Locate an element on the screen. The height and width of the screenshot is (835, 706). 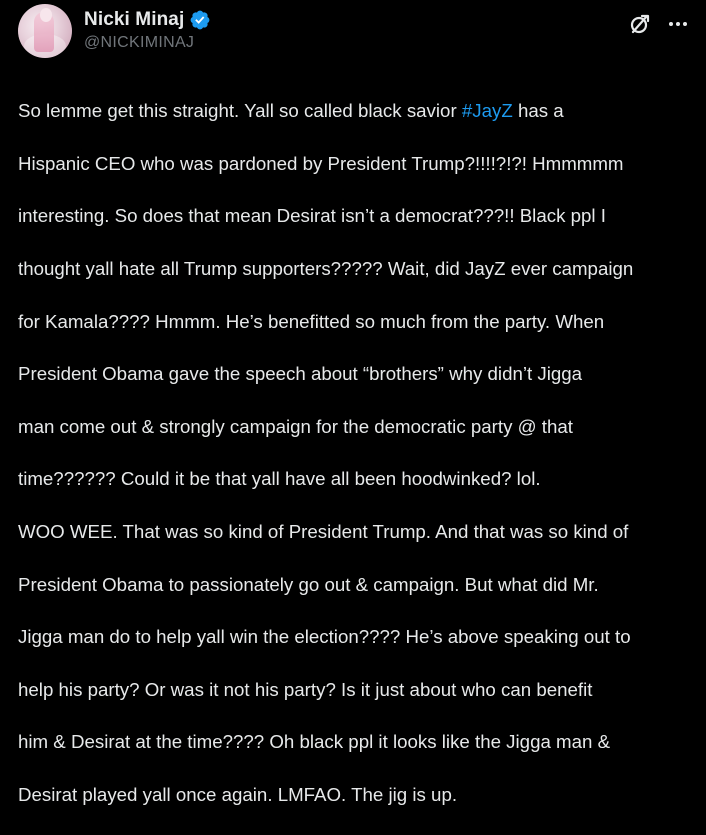
avatar is located at coordinates (45, 31).